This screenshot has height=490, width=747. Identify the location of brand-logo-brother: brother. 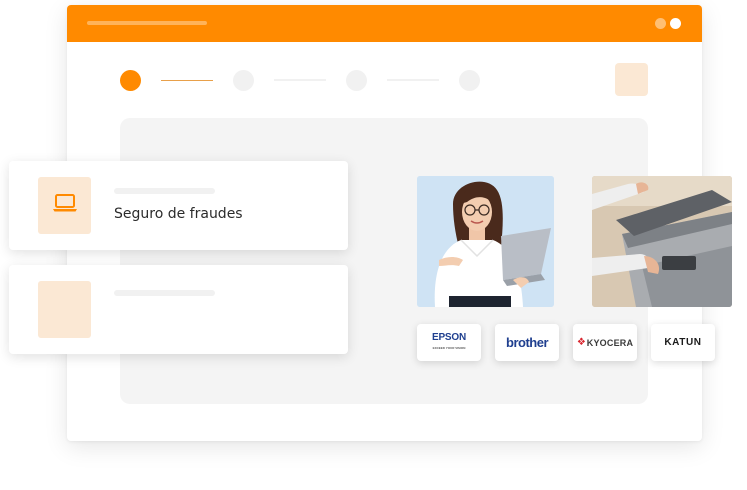
(527, 342).